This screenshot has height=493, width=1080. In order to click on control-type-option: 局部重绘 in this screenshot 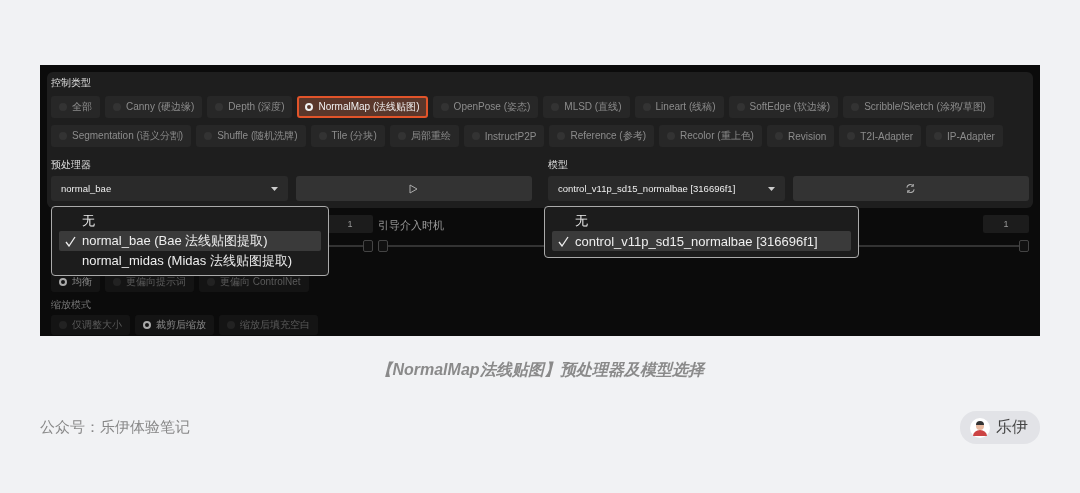, I will do `click(424, 136)`.